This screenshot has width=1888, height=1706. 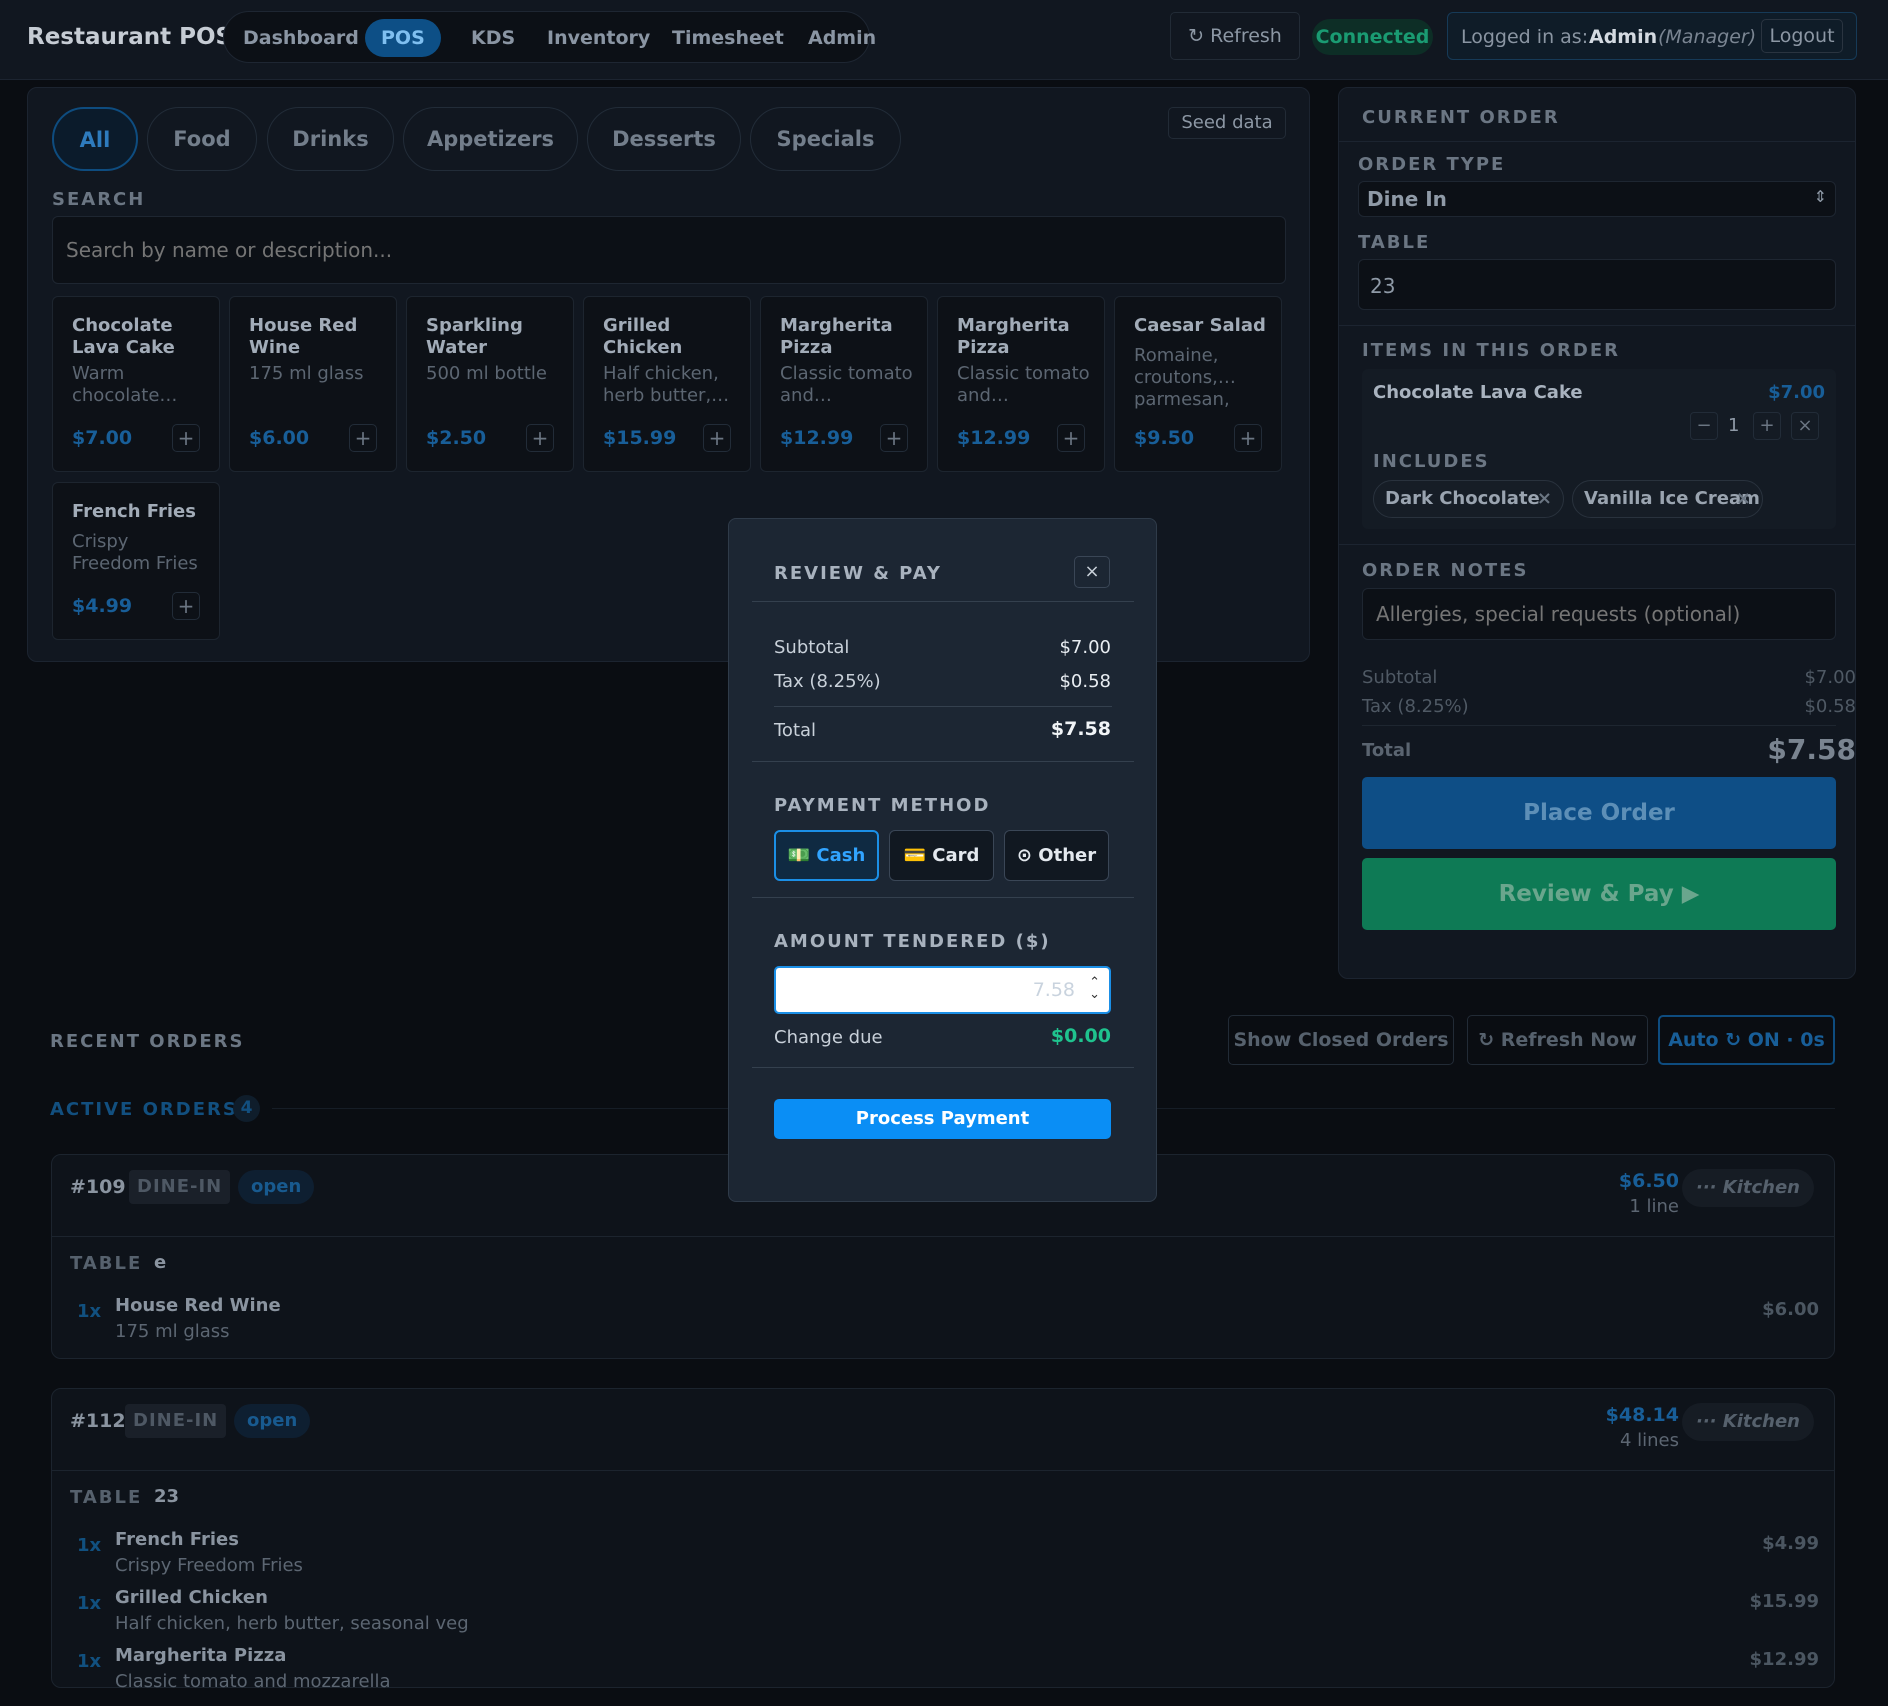 What do you see at coordinates (106, 1497) in the screenshot?
I see `order-table-label: TABLE` at bounding box center [106, 1497].